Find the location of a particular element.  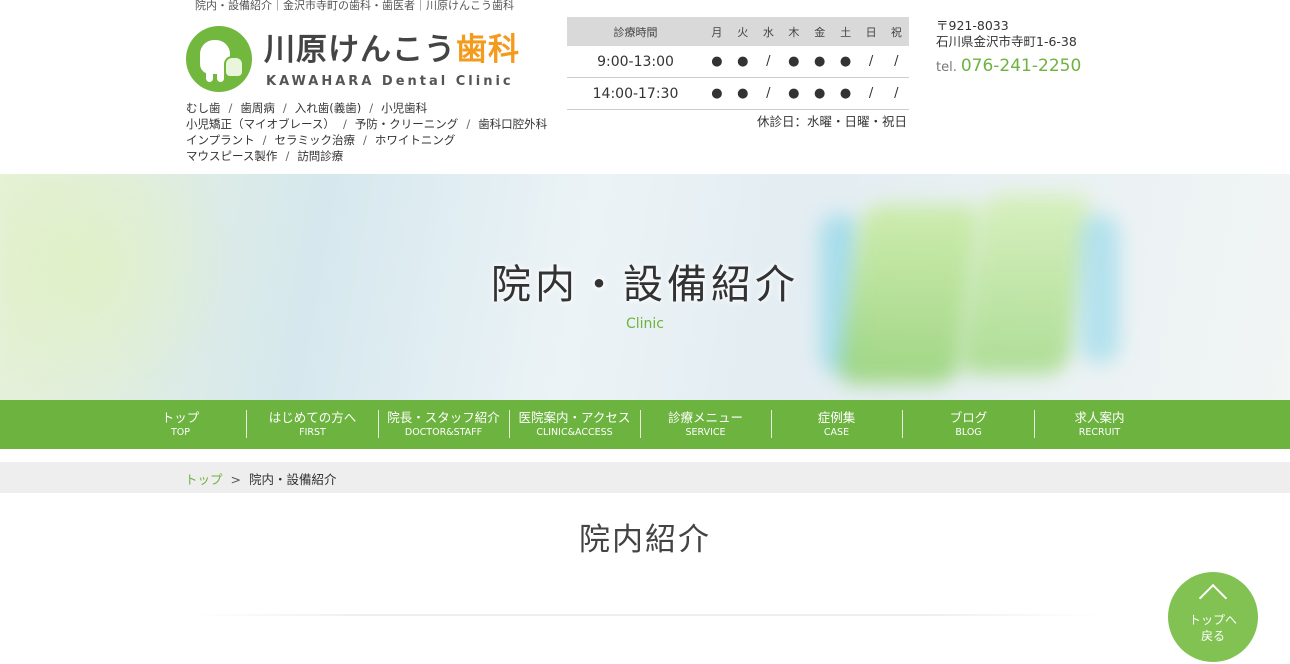

clinic-logo: 川原けんこう歯科 KAWAHARA Dental Clinic is located at coordinates (356, 61).